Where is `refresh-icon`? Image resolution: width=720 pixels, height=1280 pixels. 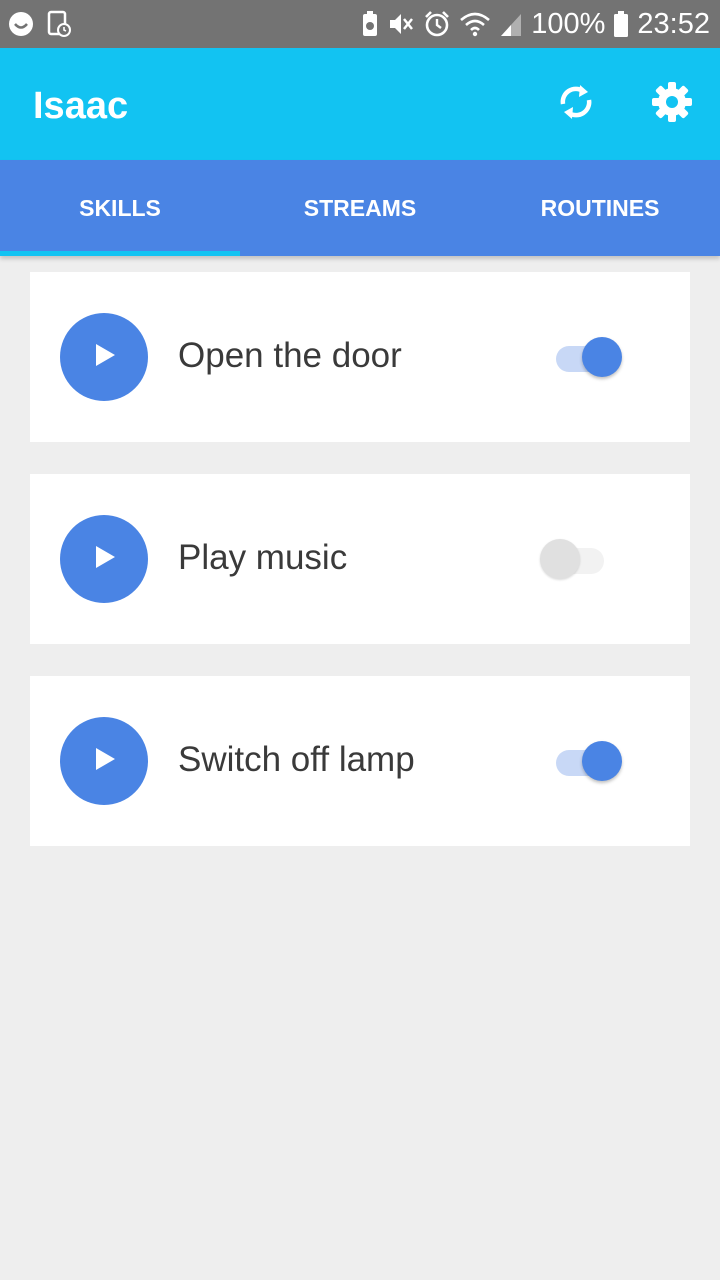
refresh-icon is located at coordinates (576, 104).